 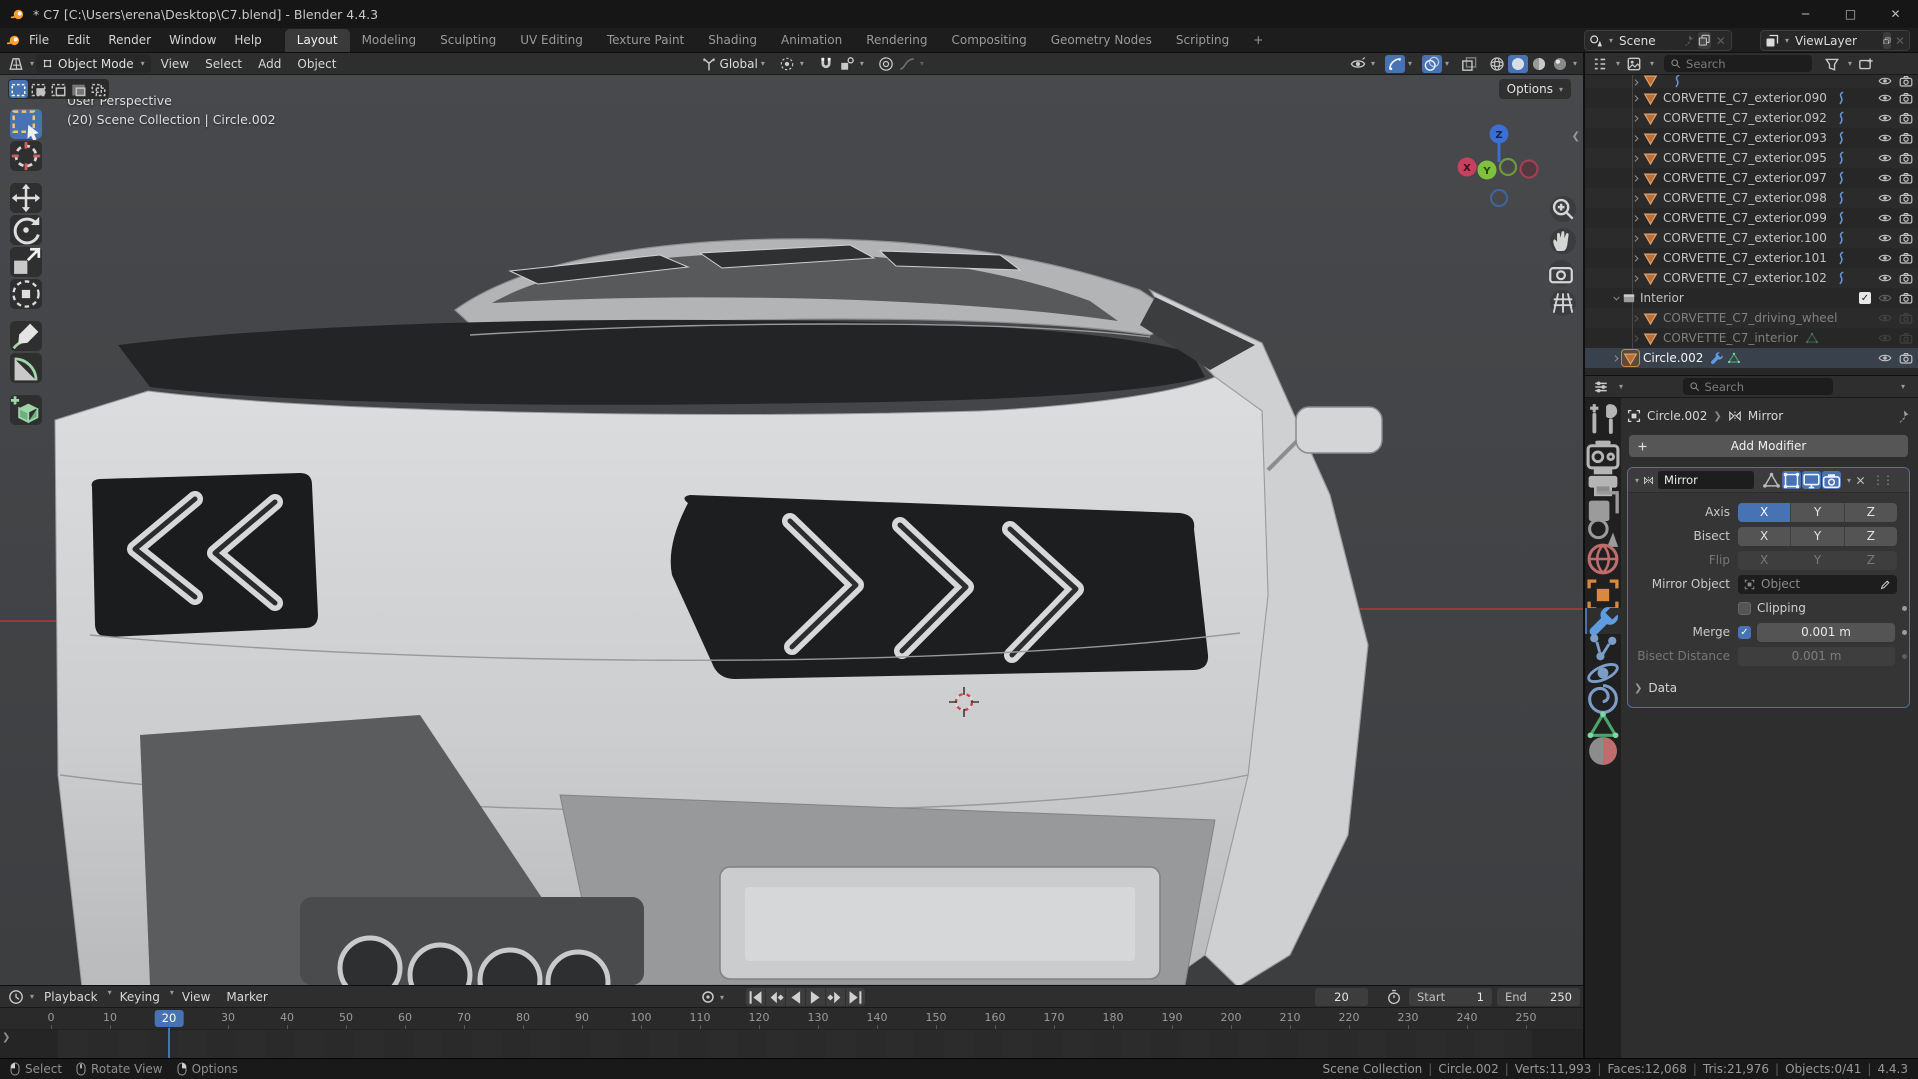 I want to click on mode-selector: Object Mode ▾, so click(x=93, y=63).